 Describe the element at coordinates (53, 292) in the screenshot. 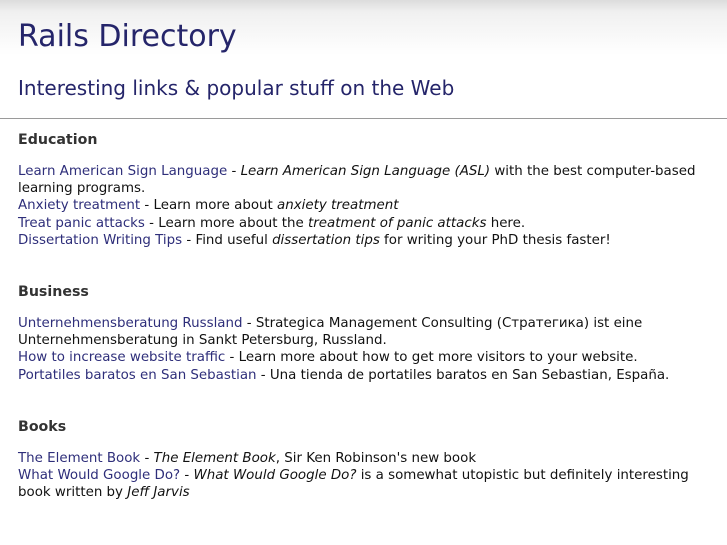

I see `section-heading: Business` at that location.